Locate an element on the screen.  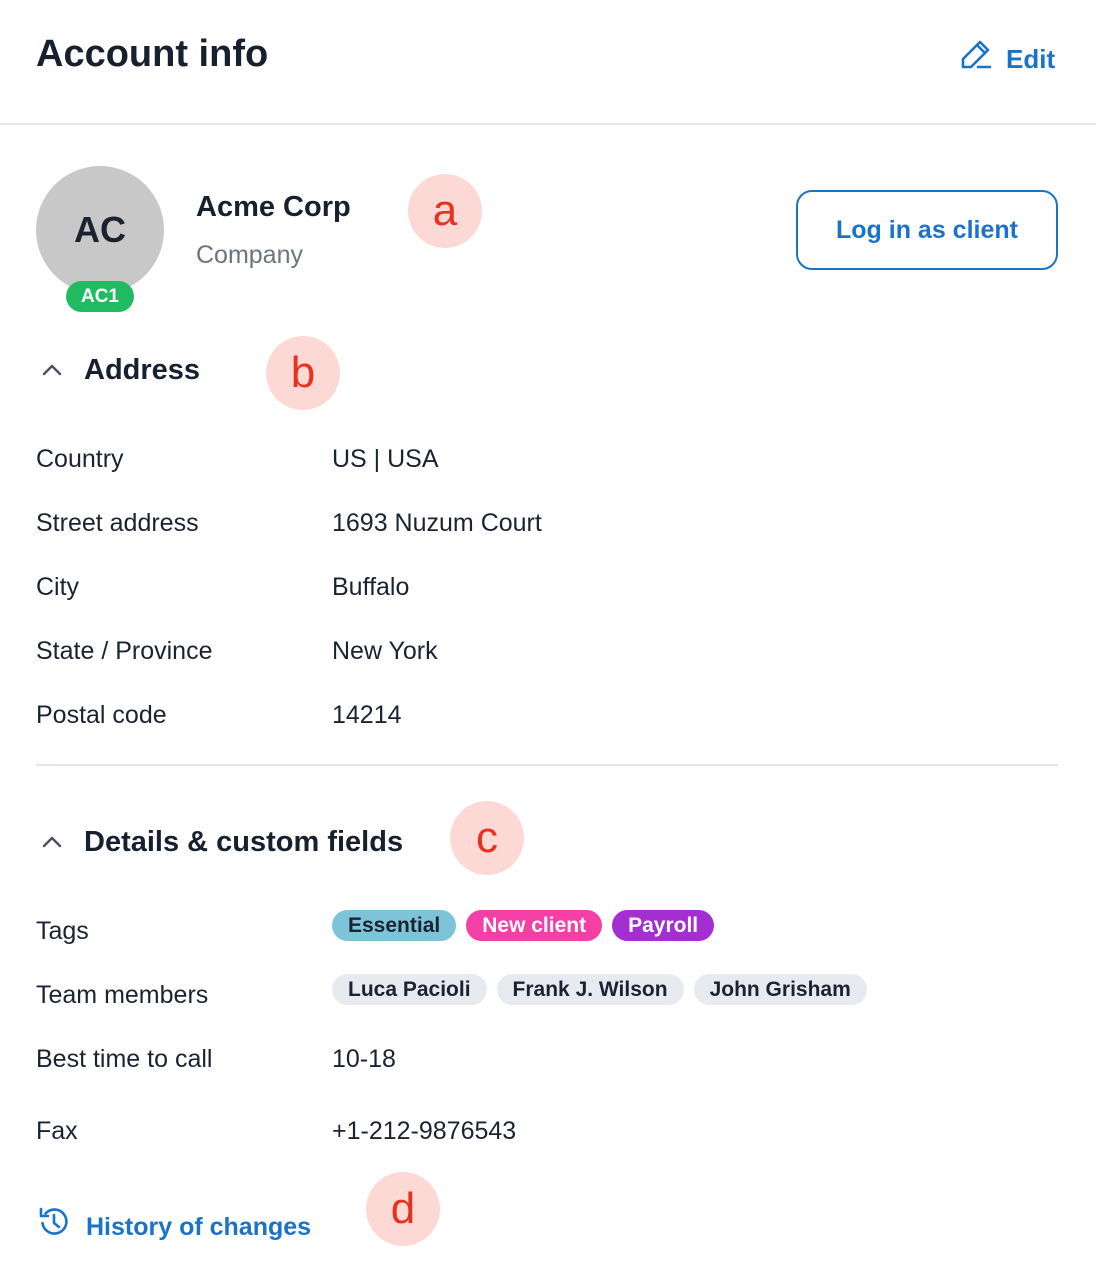
country-value: US | USA is located at coordinates (385, 459).